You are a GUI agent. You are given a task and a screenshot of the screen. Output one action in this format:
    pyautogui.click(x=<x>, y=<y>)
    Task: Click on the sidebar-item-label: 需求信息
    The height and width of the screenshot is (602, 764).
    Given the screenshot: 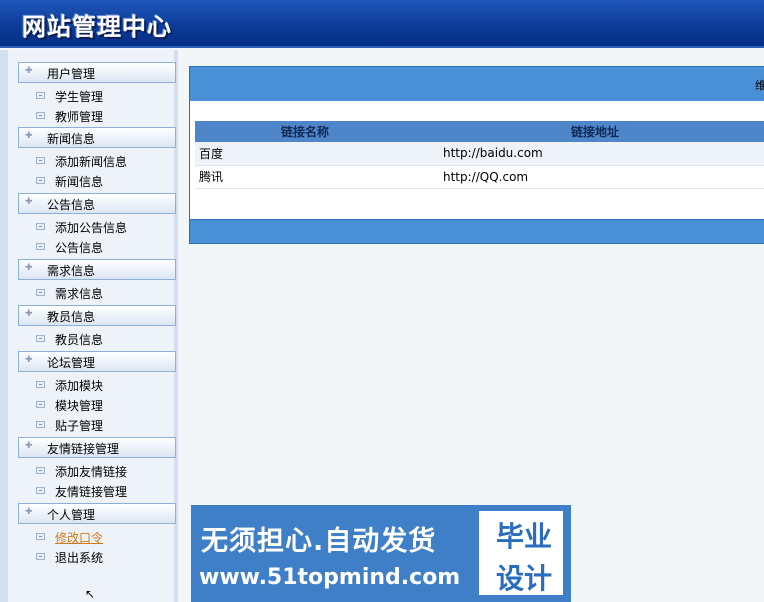 What is the action you would take?
    pyautogui.click(x=79, y=294)
    